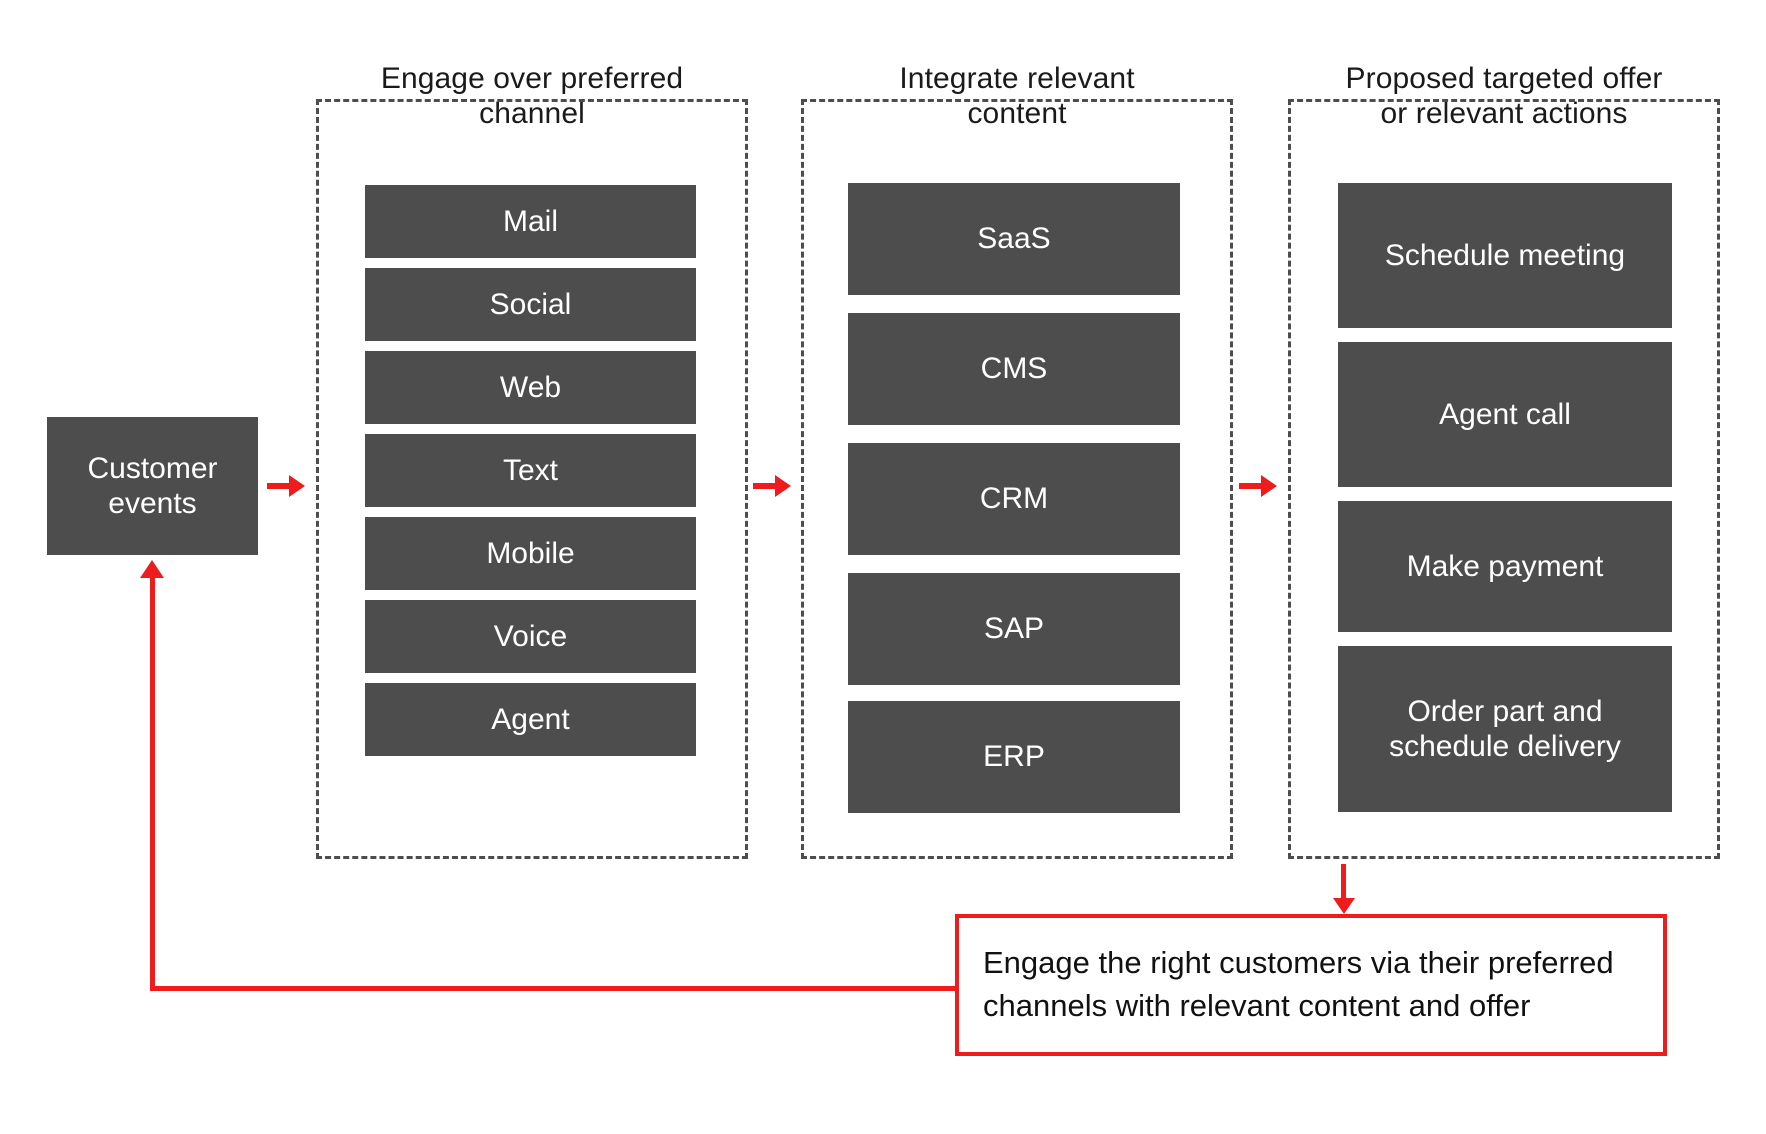 The image size is (1766, 1134). What do you see at coordinates (1014, 369) in the screenshot?
I see `stage-2-item-cms: CMS` at bounding box center [1014, 369].